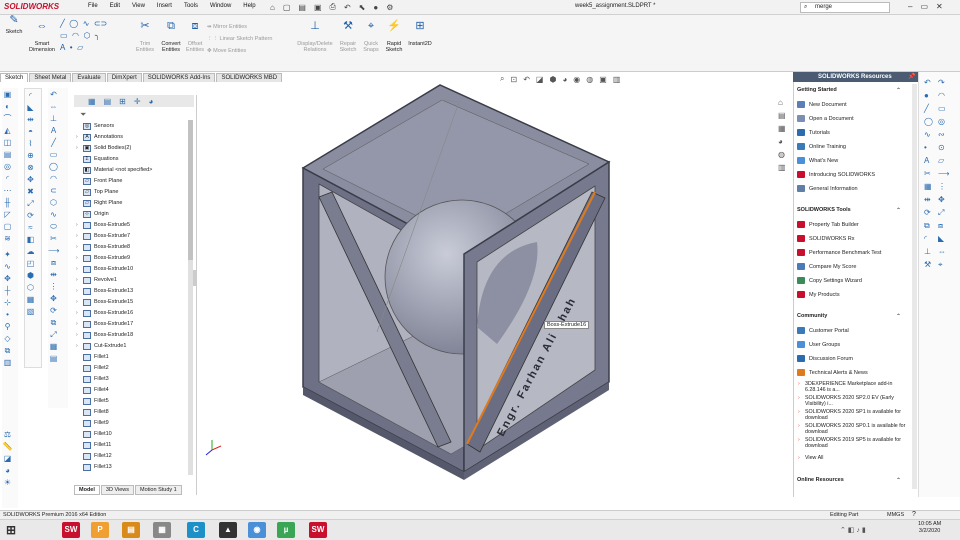  Describe the element at coordinates (7, 266) in the screenshot. I see `curves-icon: ∿` at that location.